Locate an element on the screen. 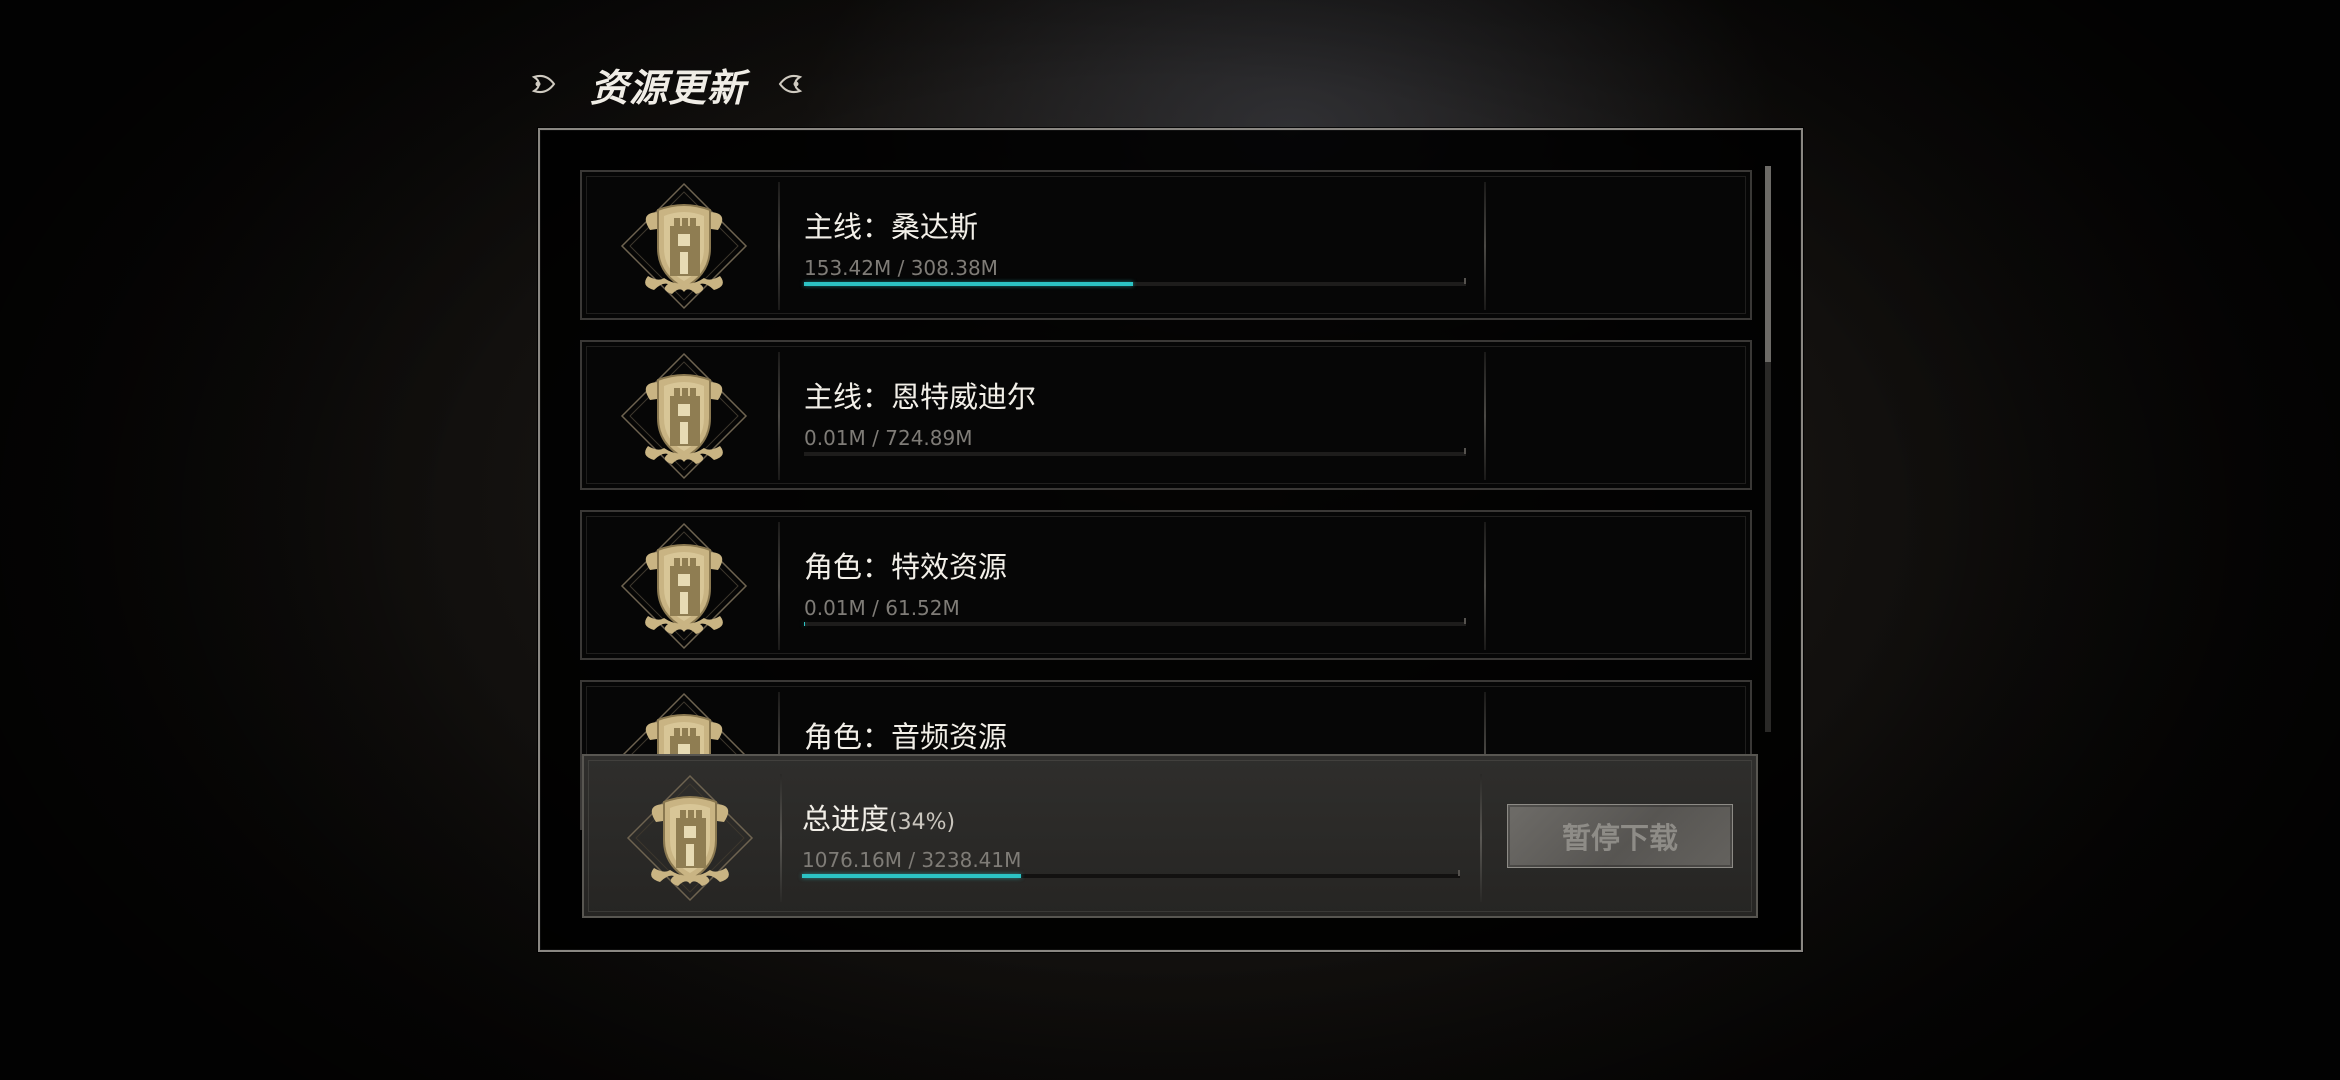 The height and width of the screenshot is (1080, 2340). download-item: 主线：恩特威迪尔 0.01M / 724.89M is located at coordinates (1166, 415).